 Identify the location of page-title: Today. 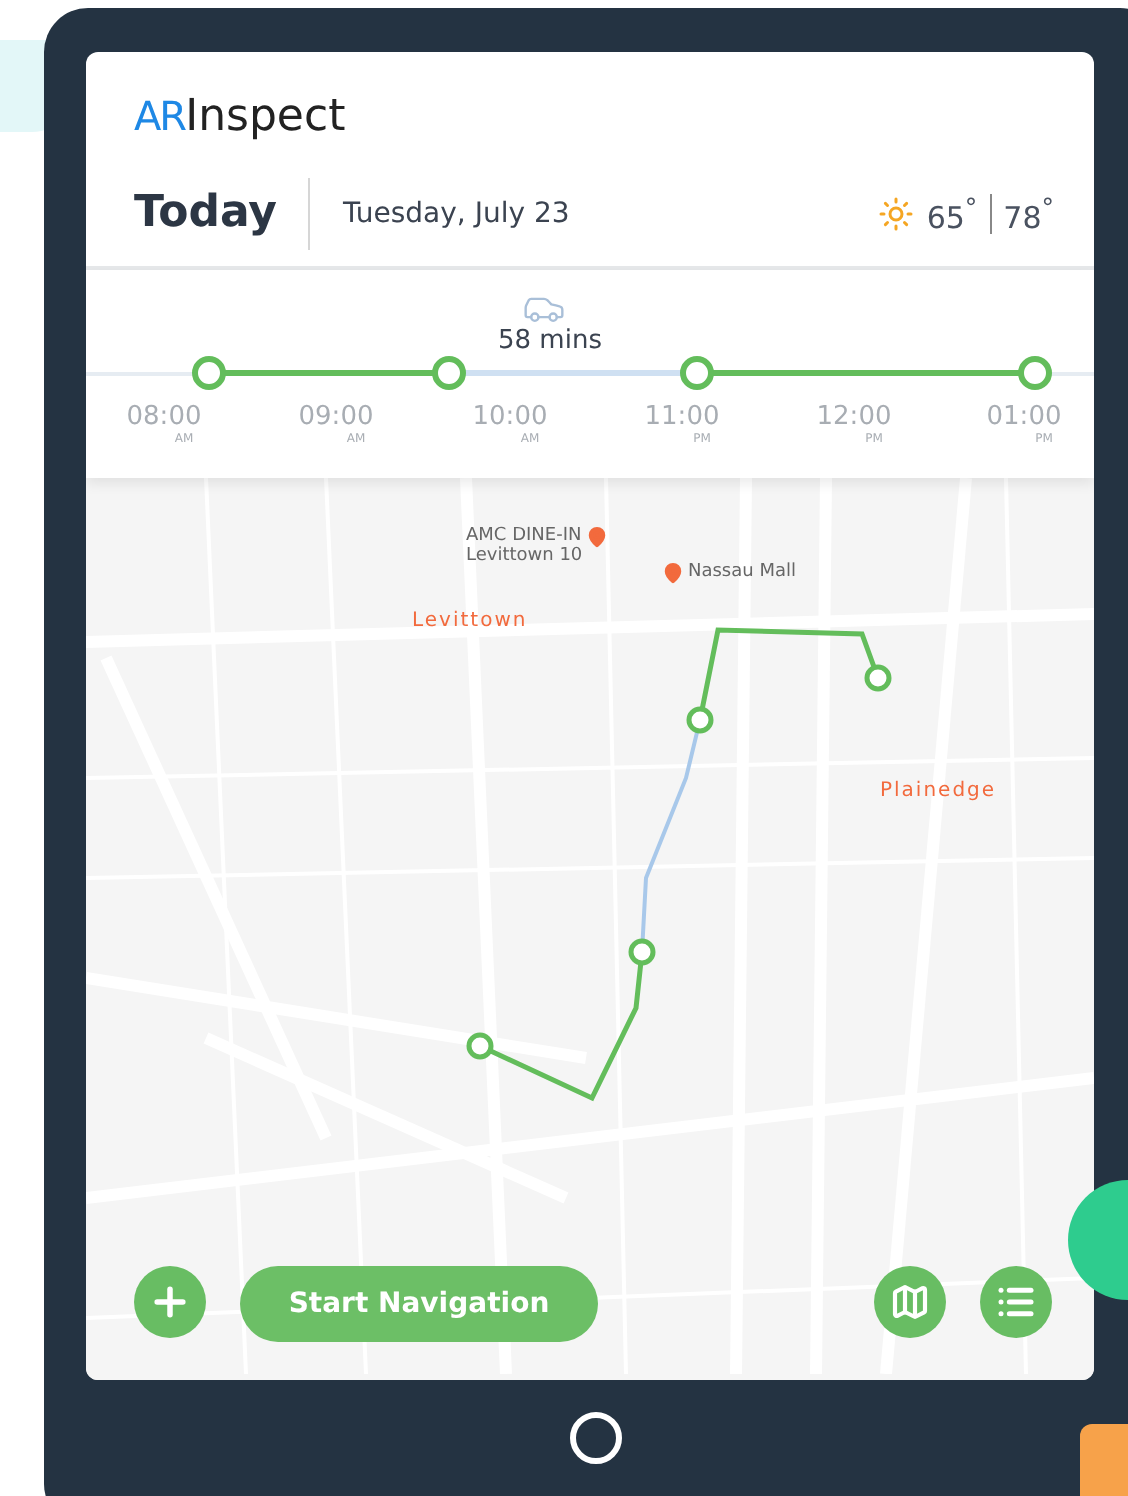
(222, 214).